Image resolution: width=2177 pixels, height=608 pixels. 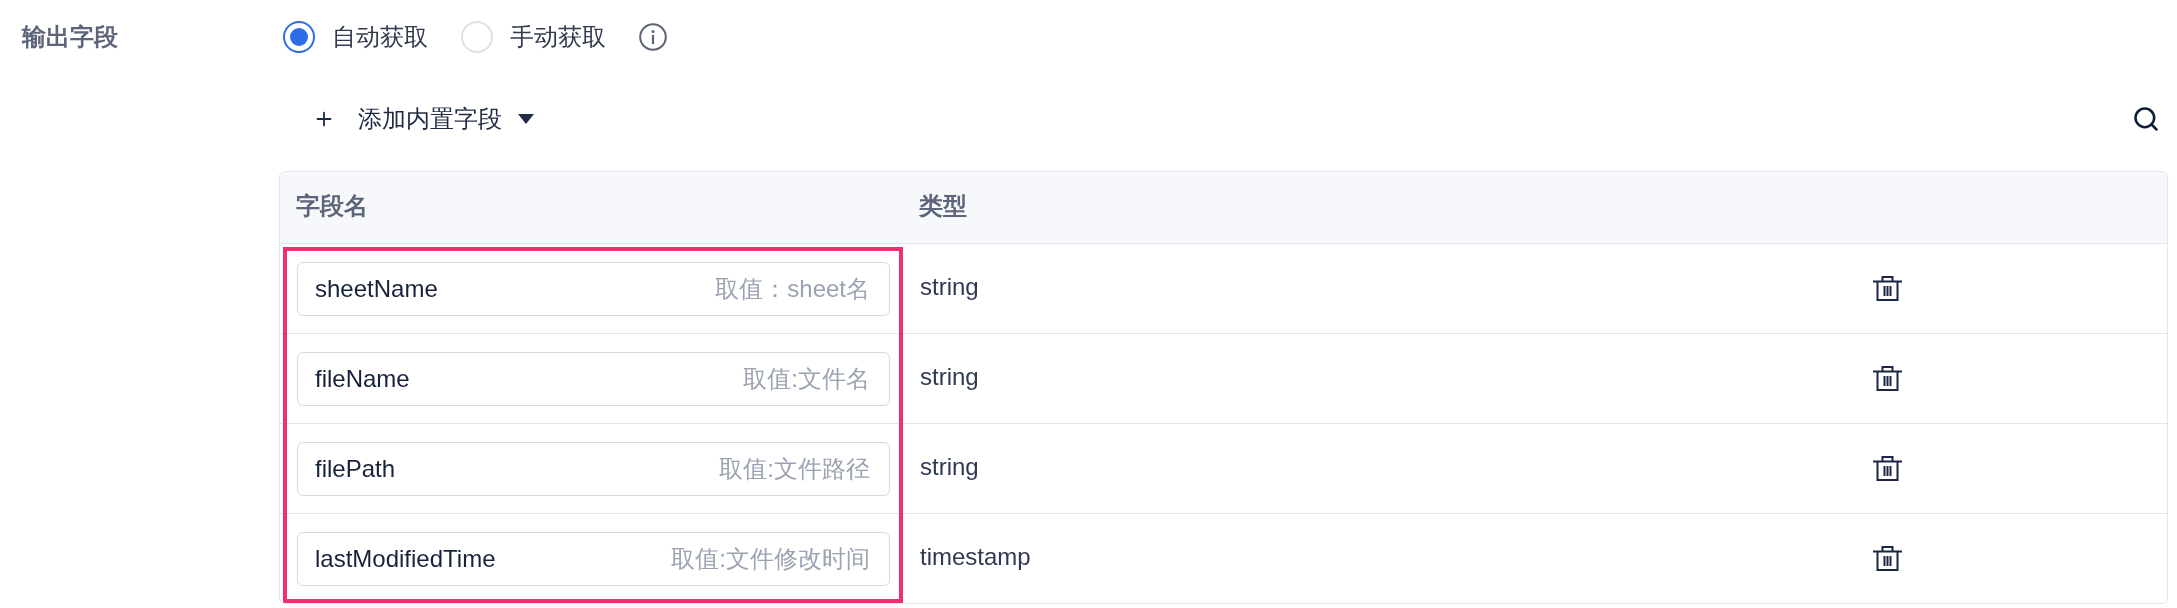 I want to click on caret-icon, so click(x=526, y=119).